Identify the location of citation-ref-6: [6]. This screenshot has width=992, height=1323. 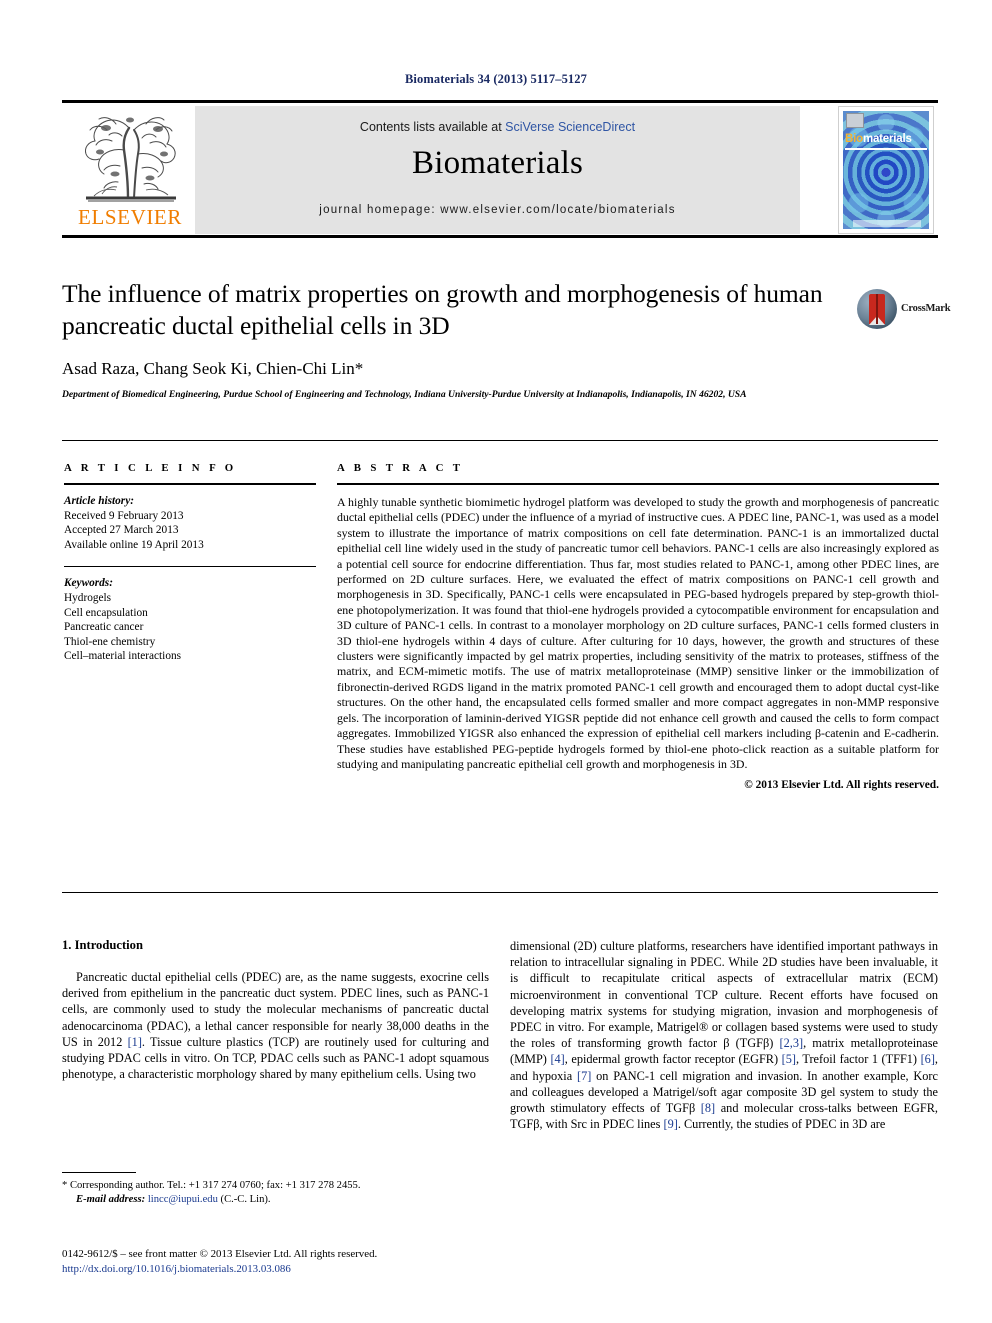
(928, 1059).